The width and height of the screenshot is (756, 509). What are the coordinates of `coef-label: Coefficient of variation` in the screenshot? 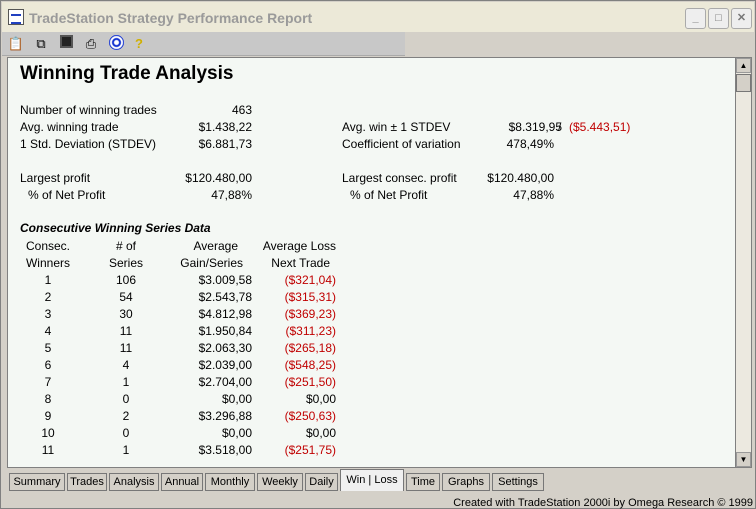 It's located at (401, 144).